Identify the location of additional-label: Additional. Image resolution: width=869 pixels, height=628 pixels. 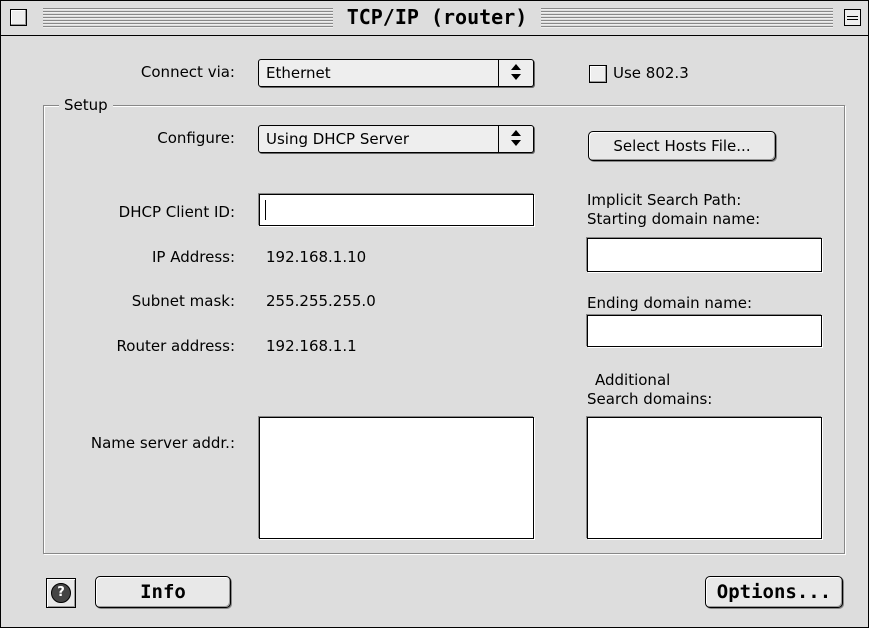
(633, 380).